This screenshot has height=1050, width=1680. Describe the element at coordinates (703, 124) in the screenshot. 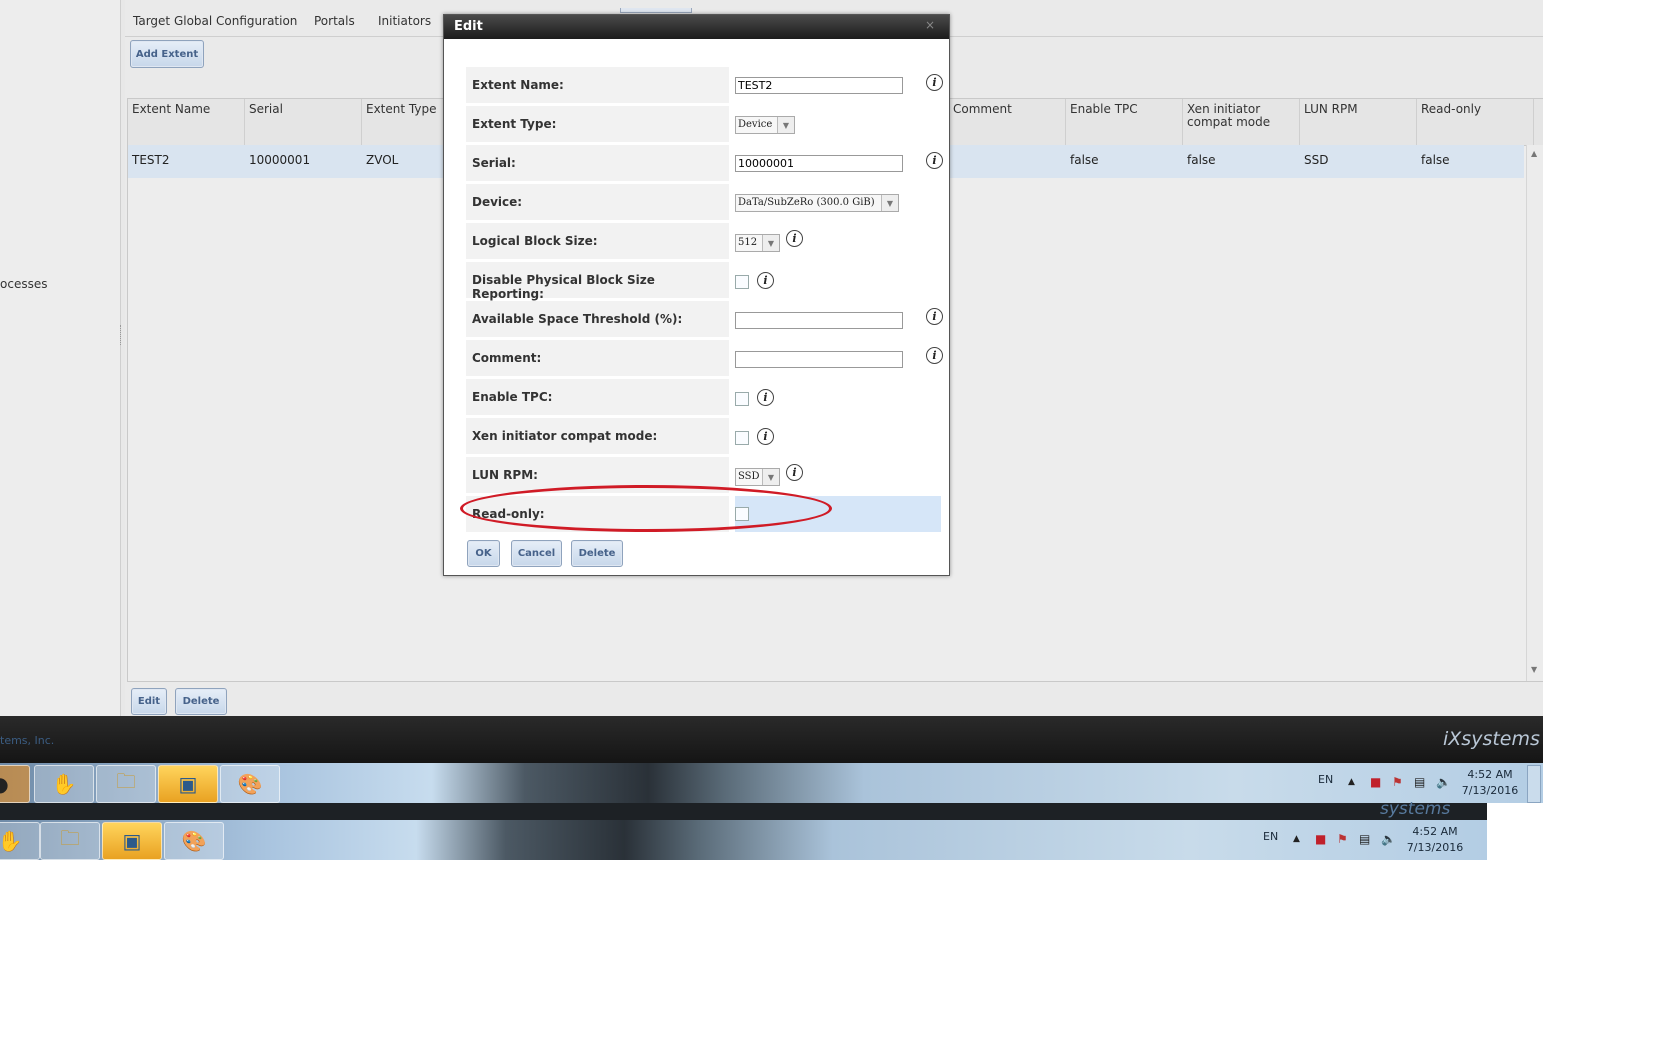

I see `field-extent-type: Extent Type: Device ▼` at that location.